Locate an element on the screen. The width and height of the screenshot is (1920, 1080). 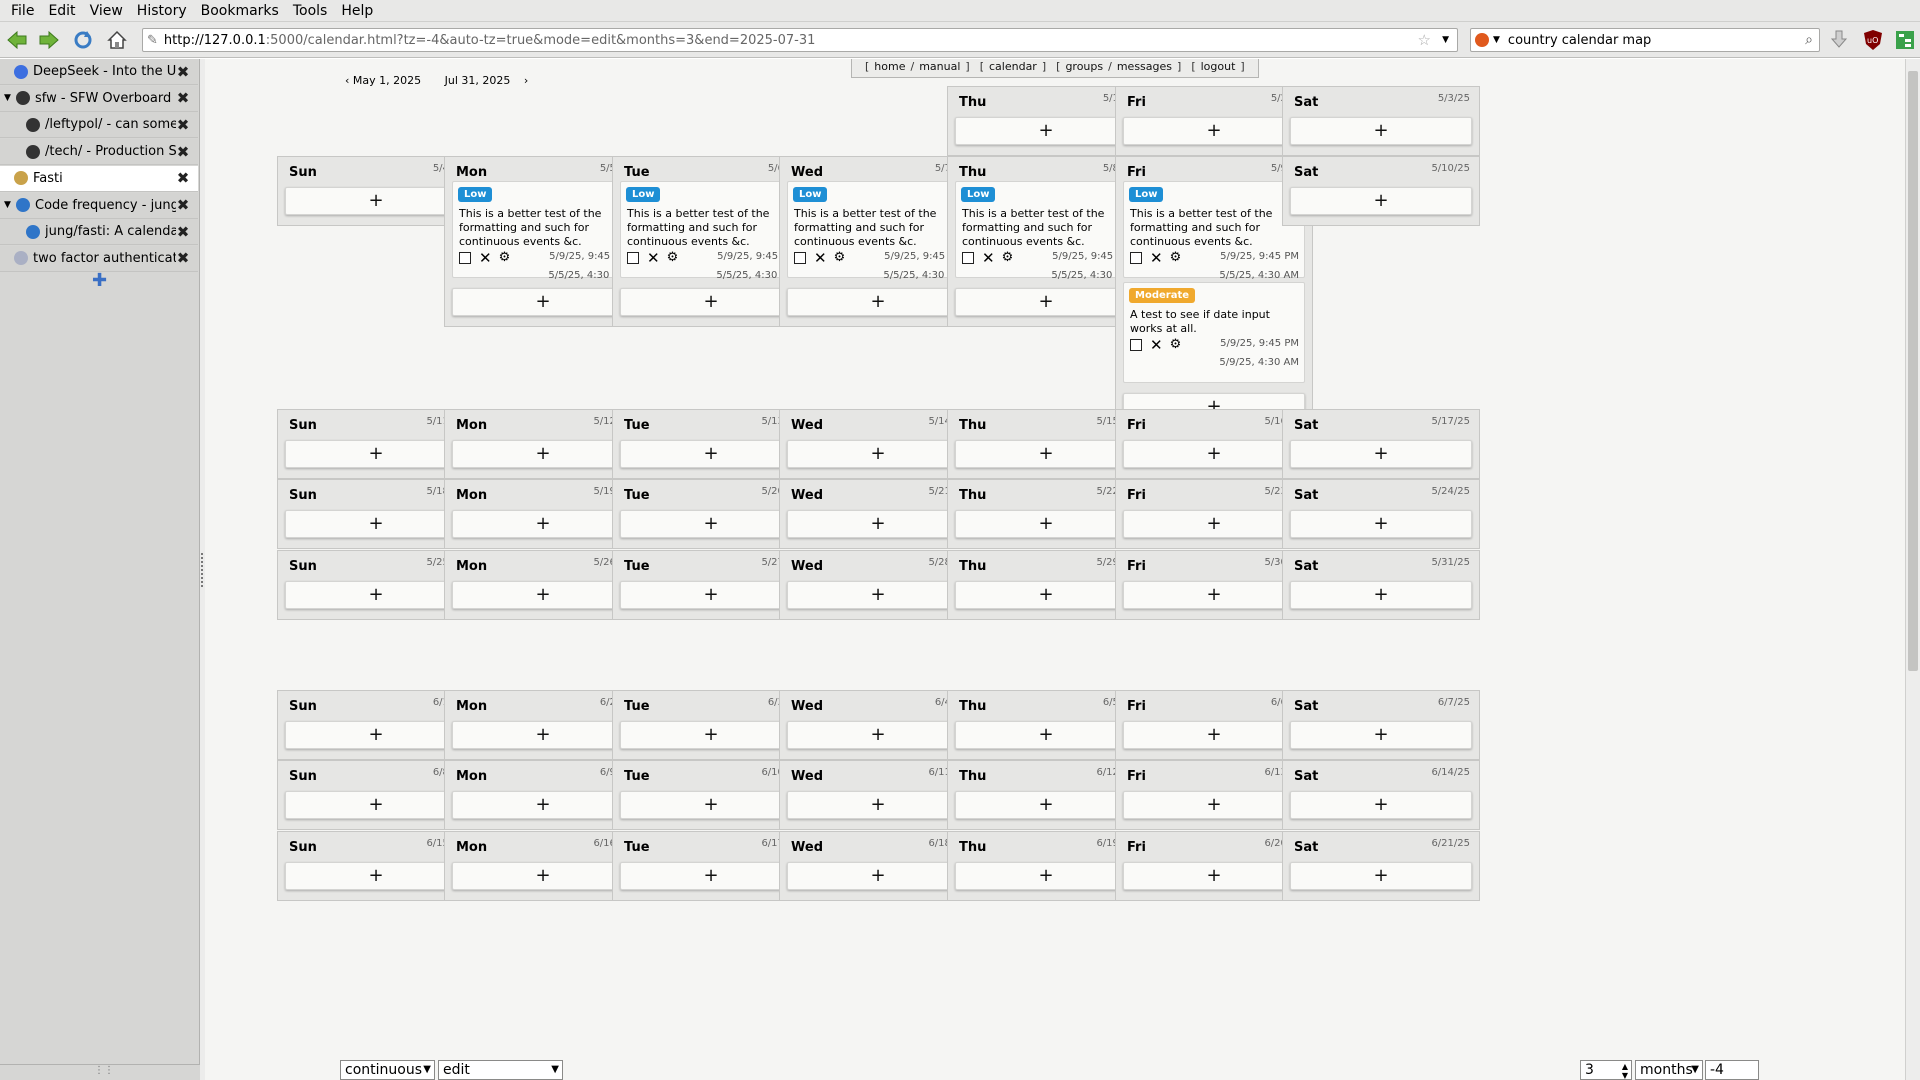
nav-groups-link: groups is located at coordinates (1084, 66).